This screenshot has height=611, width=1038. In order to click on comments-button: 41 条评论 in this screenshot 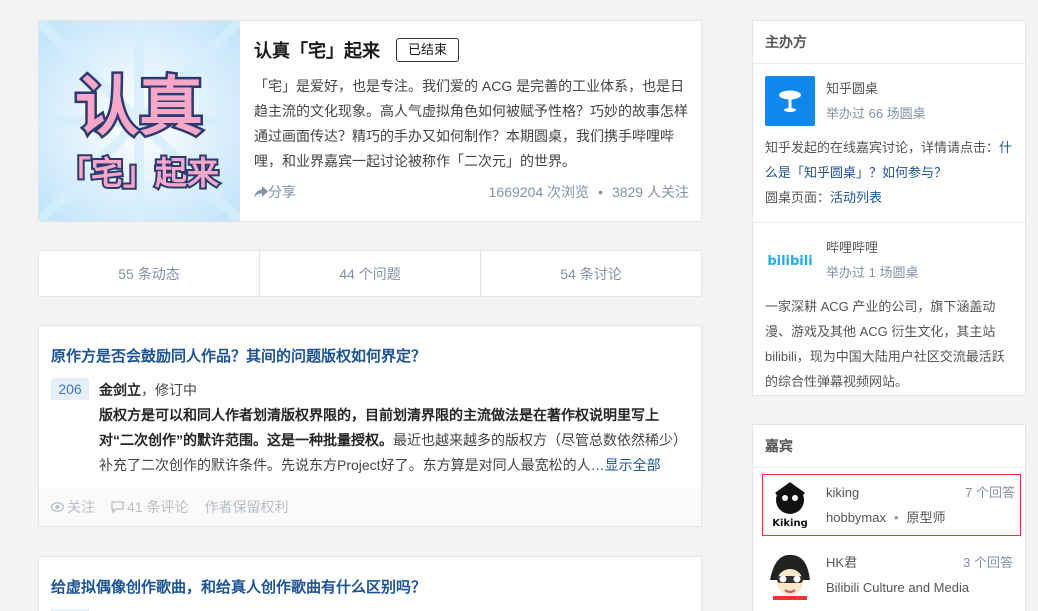, I will do `click(149, 507)`.